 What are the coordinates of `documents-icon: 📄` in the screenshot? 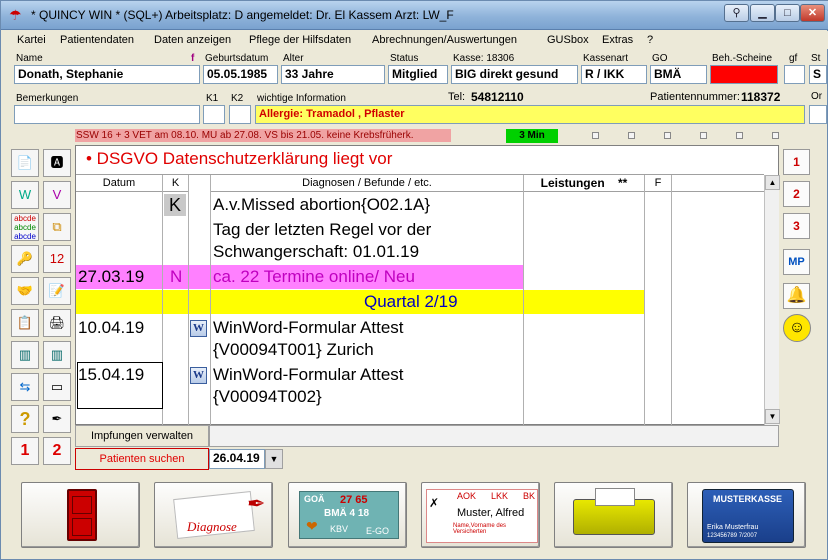 It's located at (25, 163).